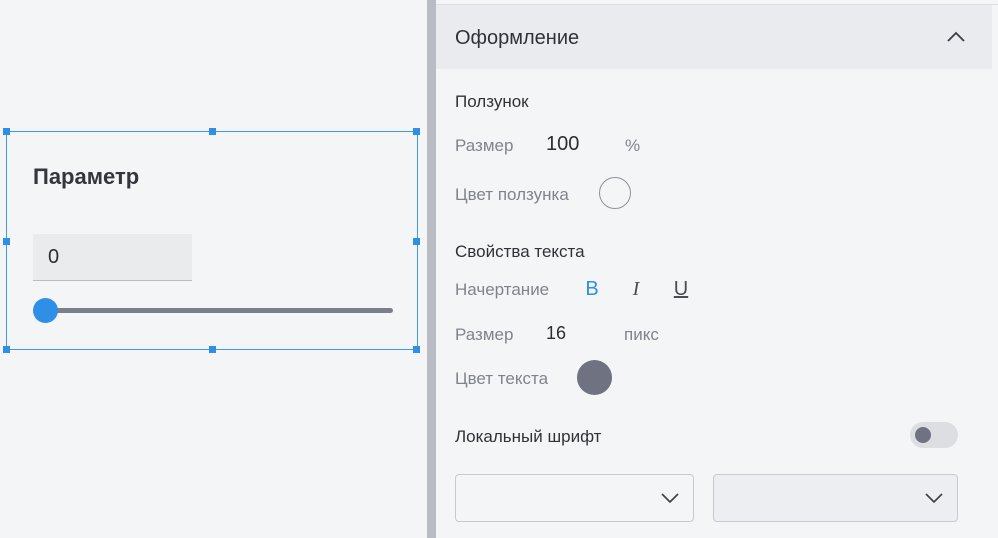 Image resolution: width=998 pixels, height=538 pixels. Describe the element at coordinates (562, 144) in the screenshot. I see `slider-size-input: 100` at that location.